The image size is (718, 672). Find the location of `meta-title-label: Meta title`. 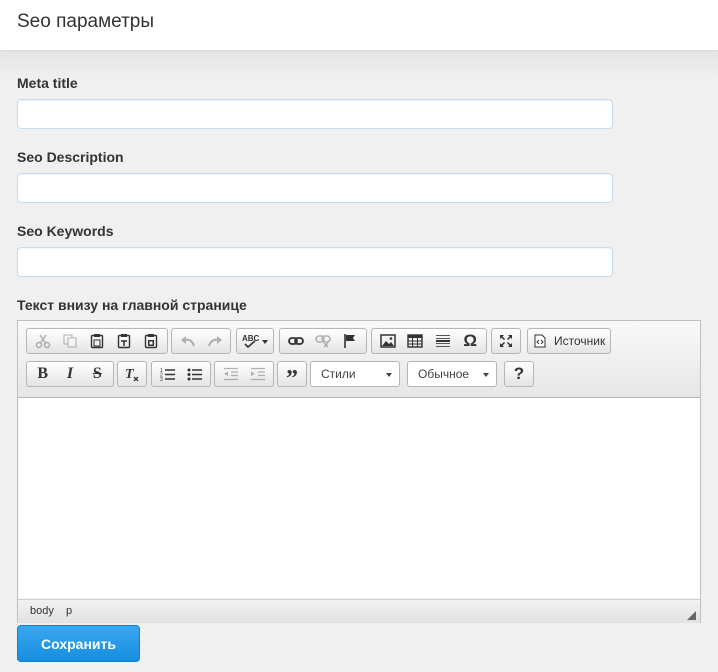

meta-title-label: Meta title is located at coordinates (47, 83).